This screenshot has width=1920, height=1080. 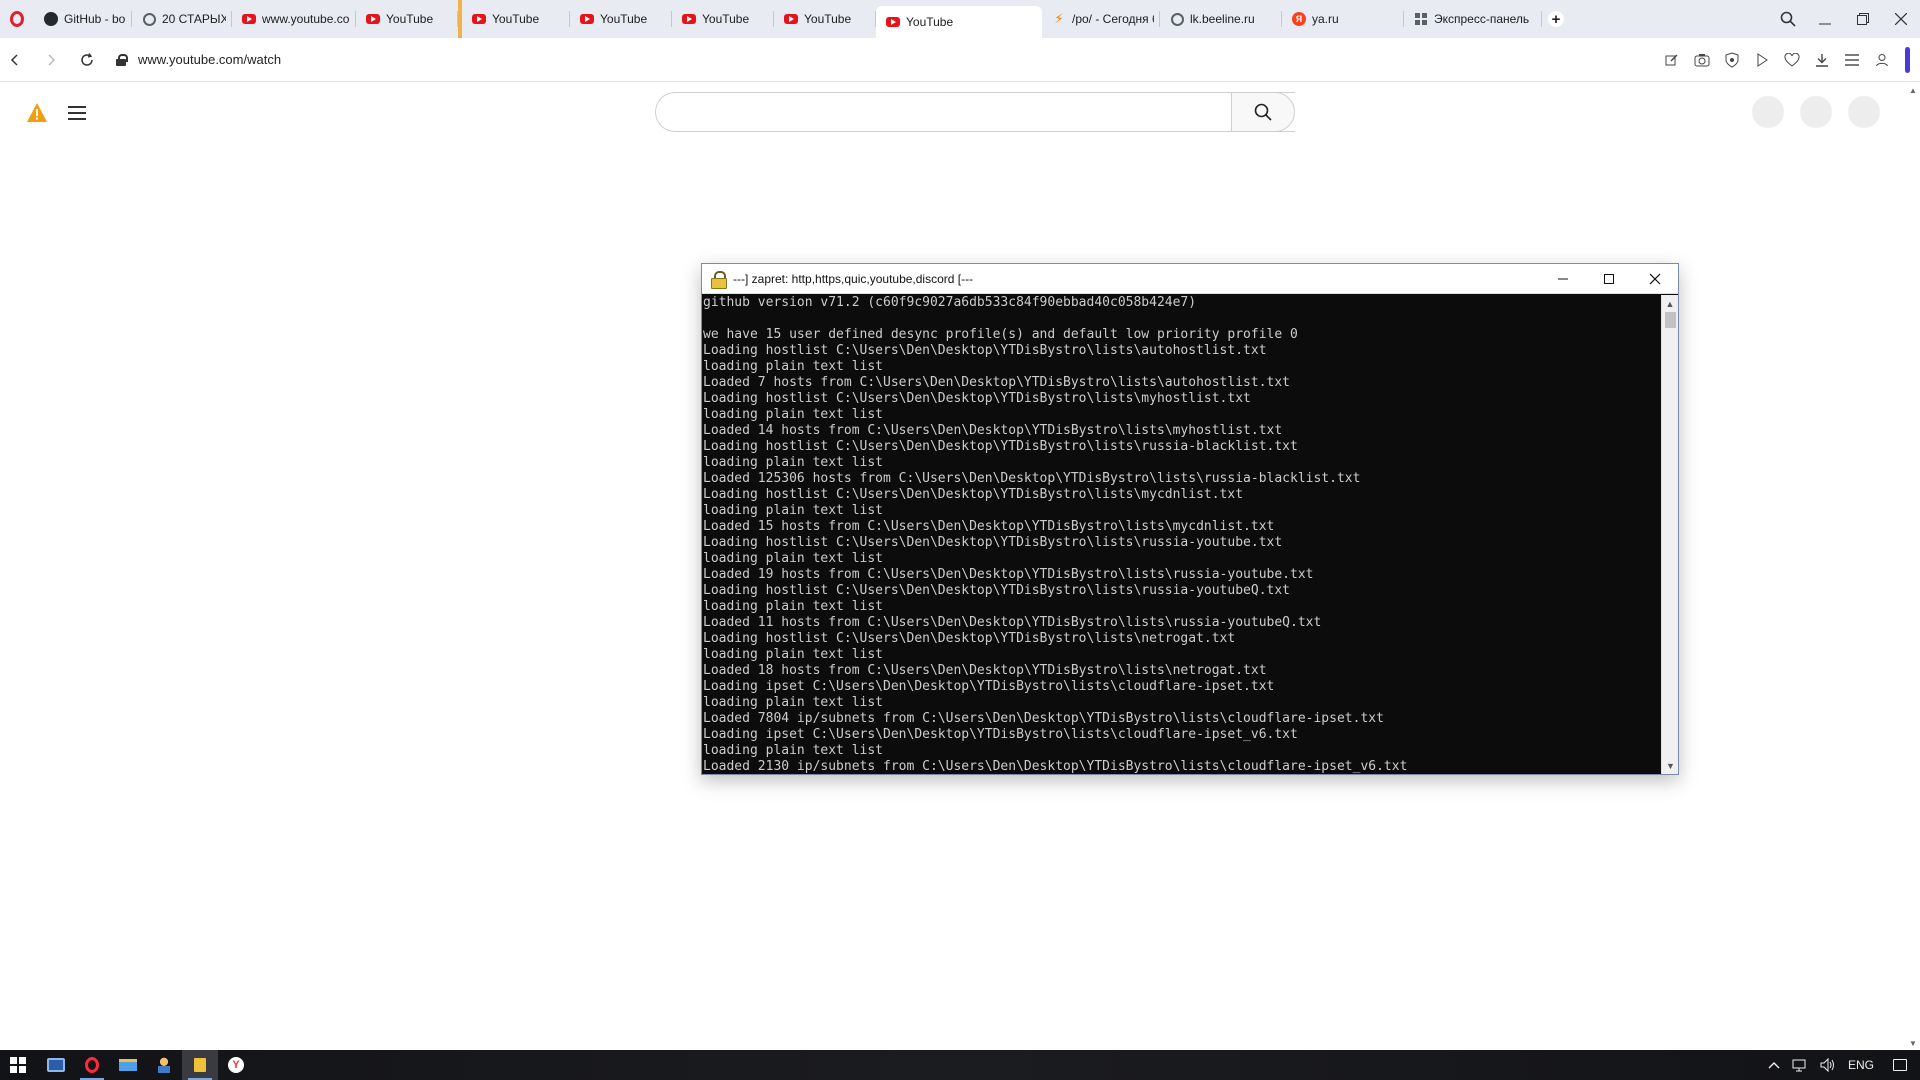 I want to click on vpn-shield-icon, so click(x=1732, y=60).